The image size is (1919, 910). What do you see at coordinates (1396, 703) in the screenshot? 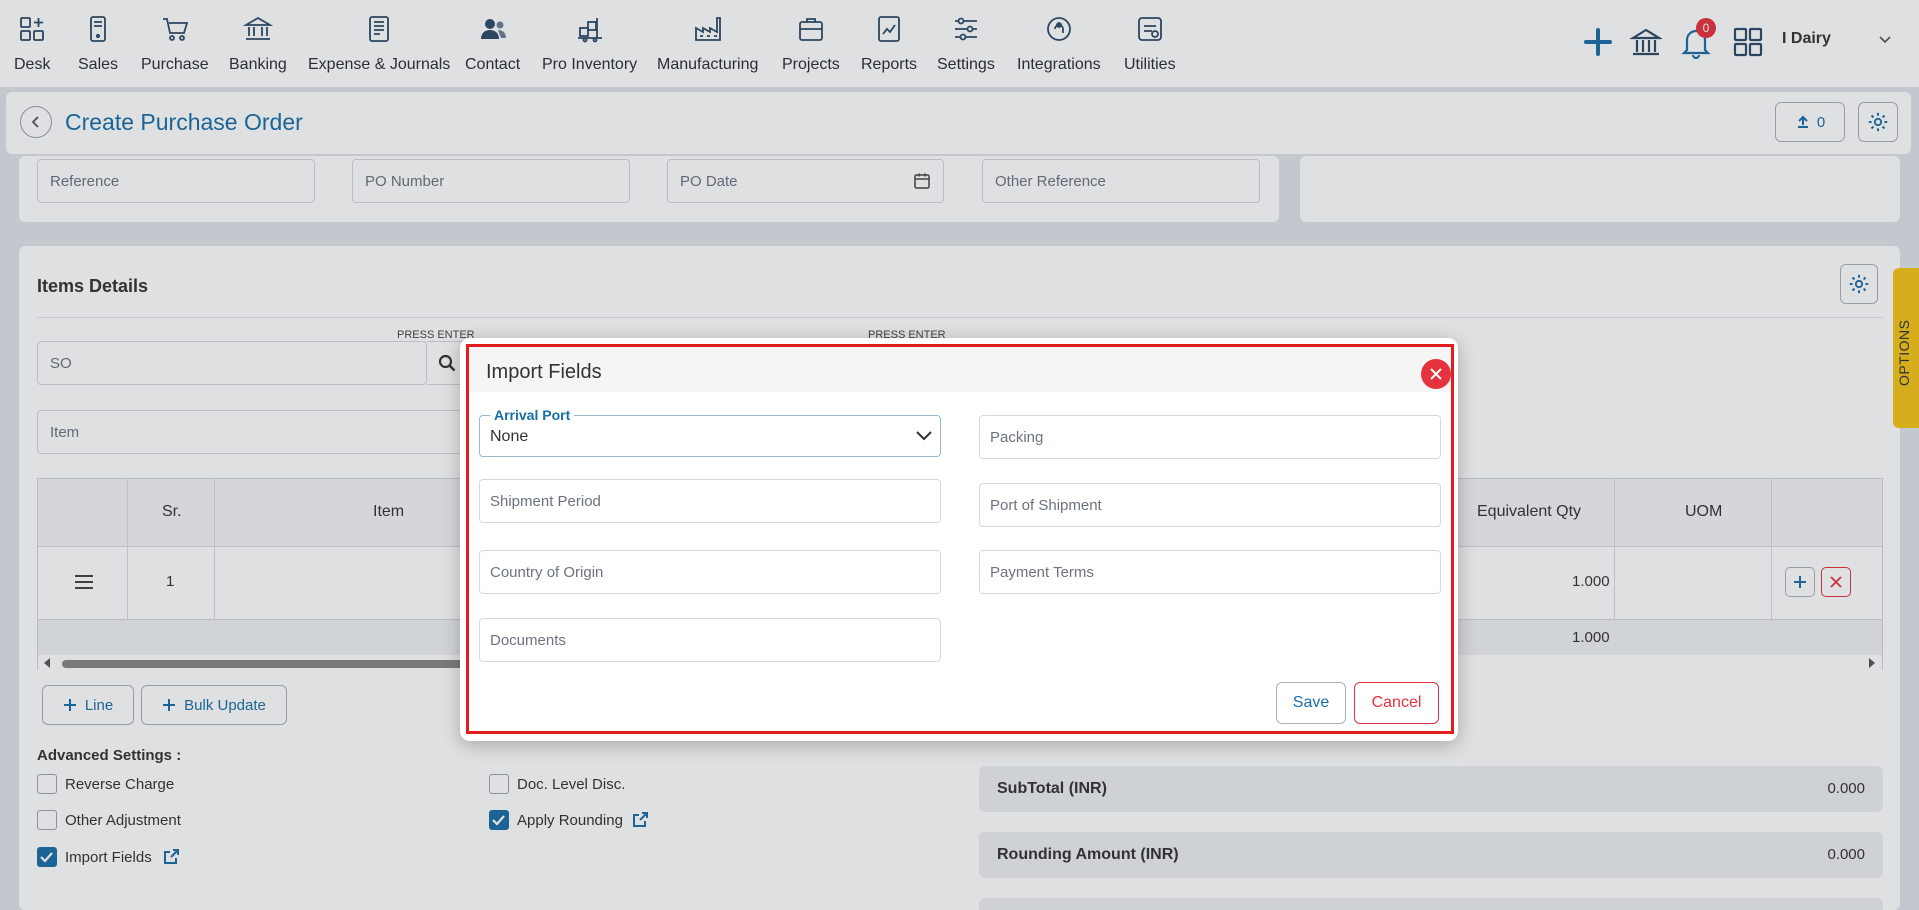
I see `cancel-button: Cancel` at bounding box center [1396, 703].